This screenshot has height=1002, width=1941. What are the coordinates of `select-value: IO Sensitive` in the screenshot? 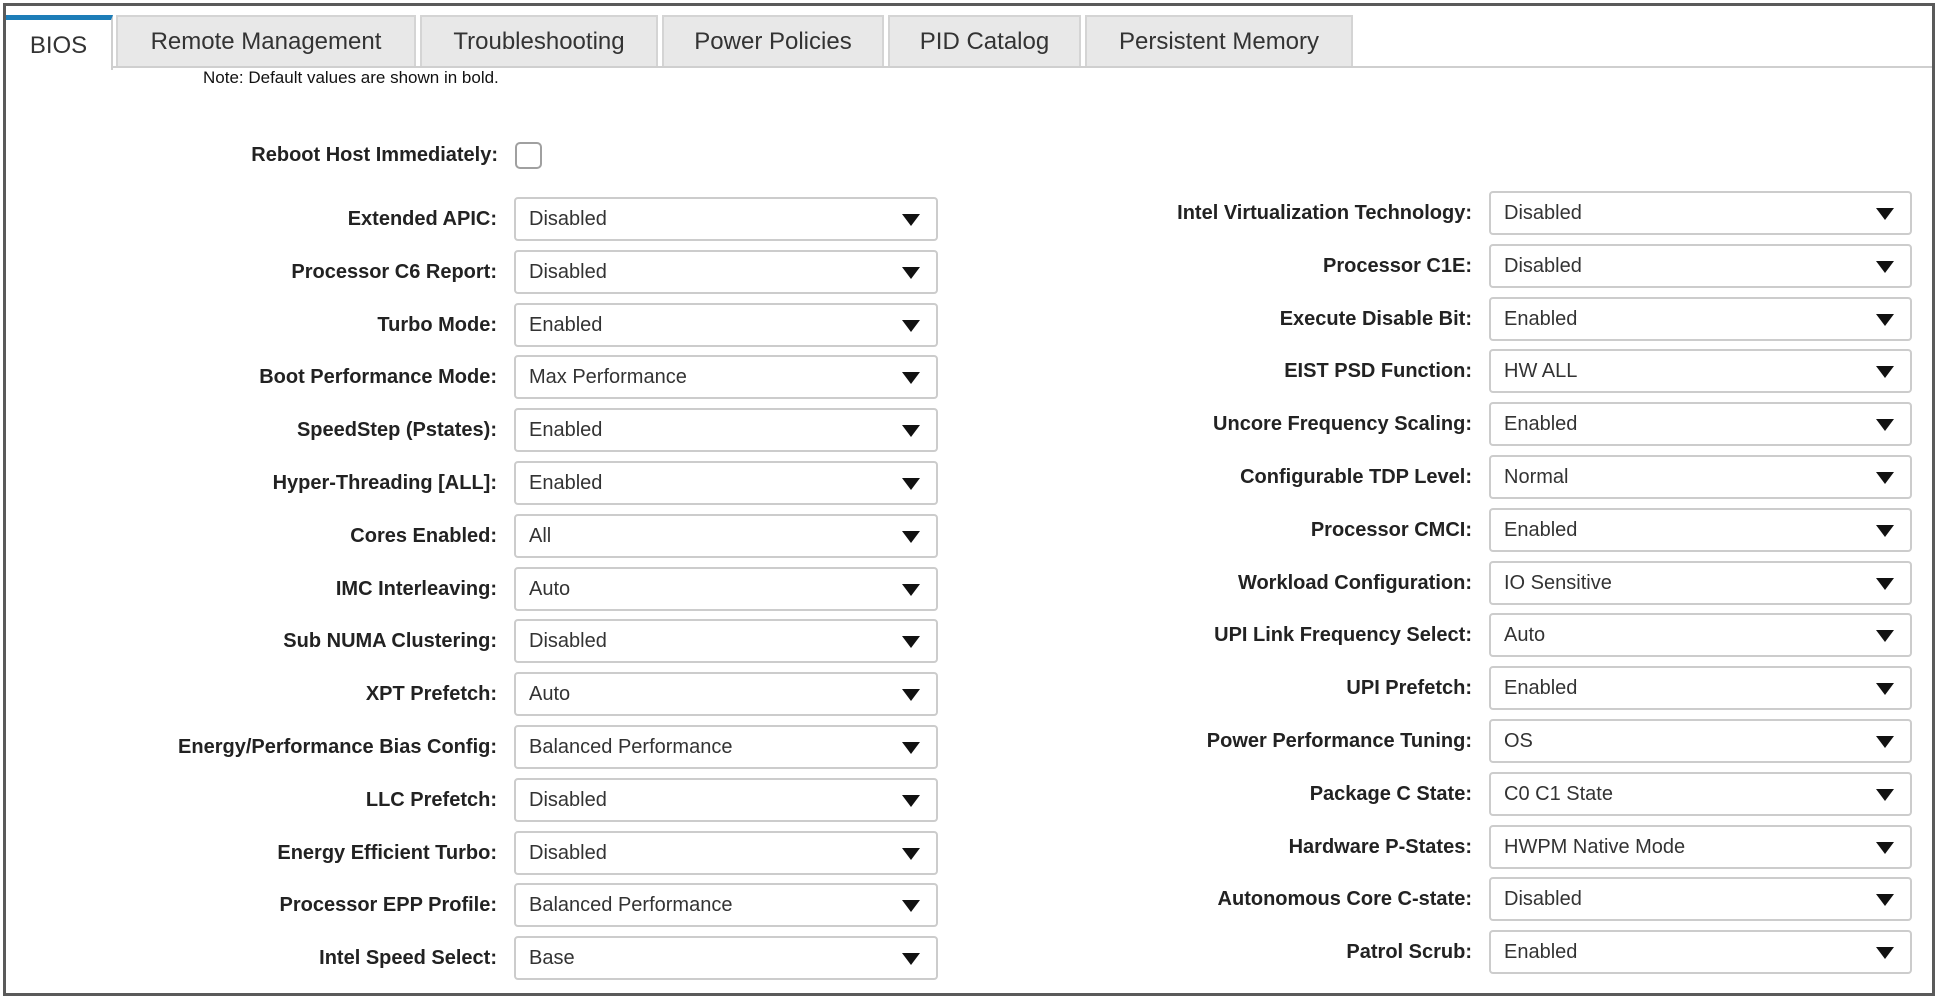 It's located at (1558, 582).